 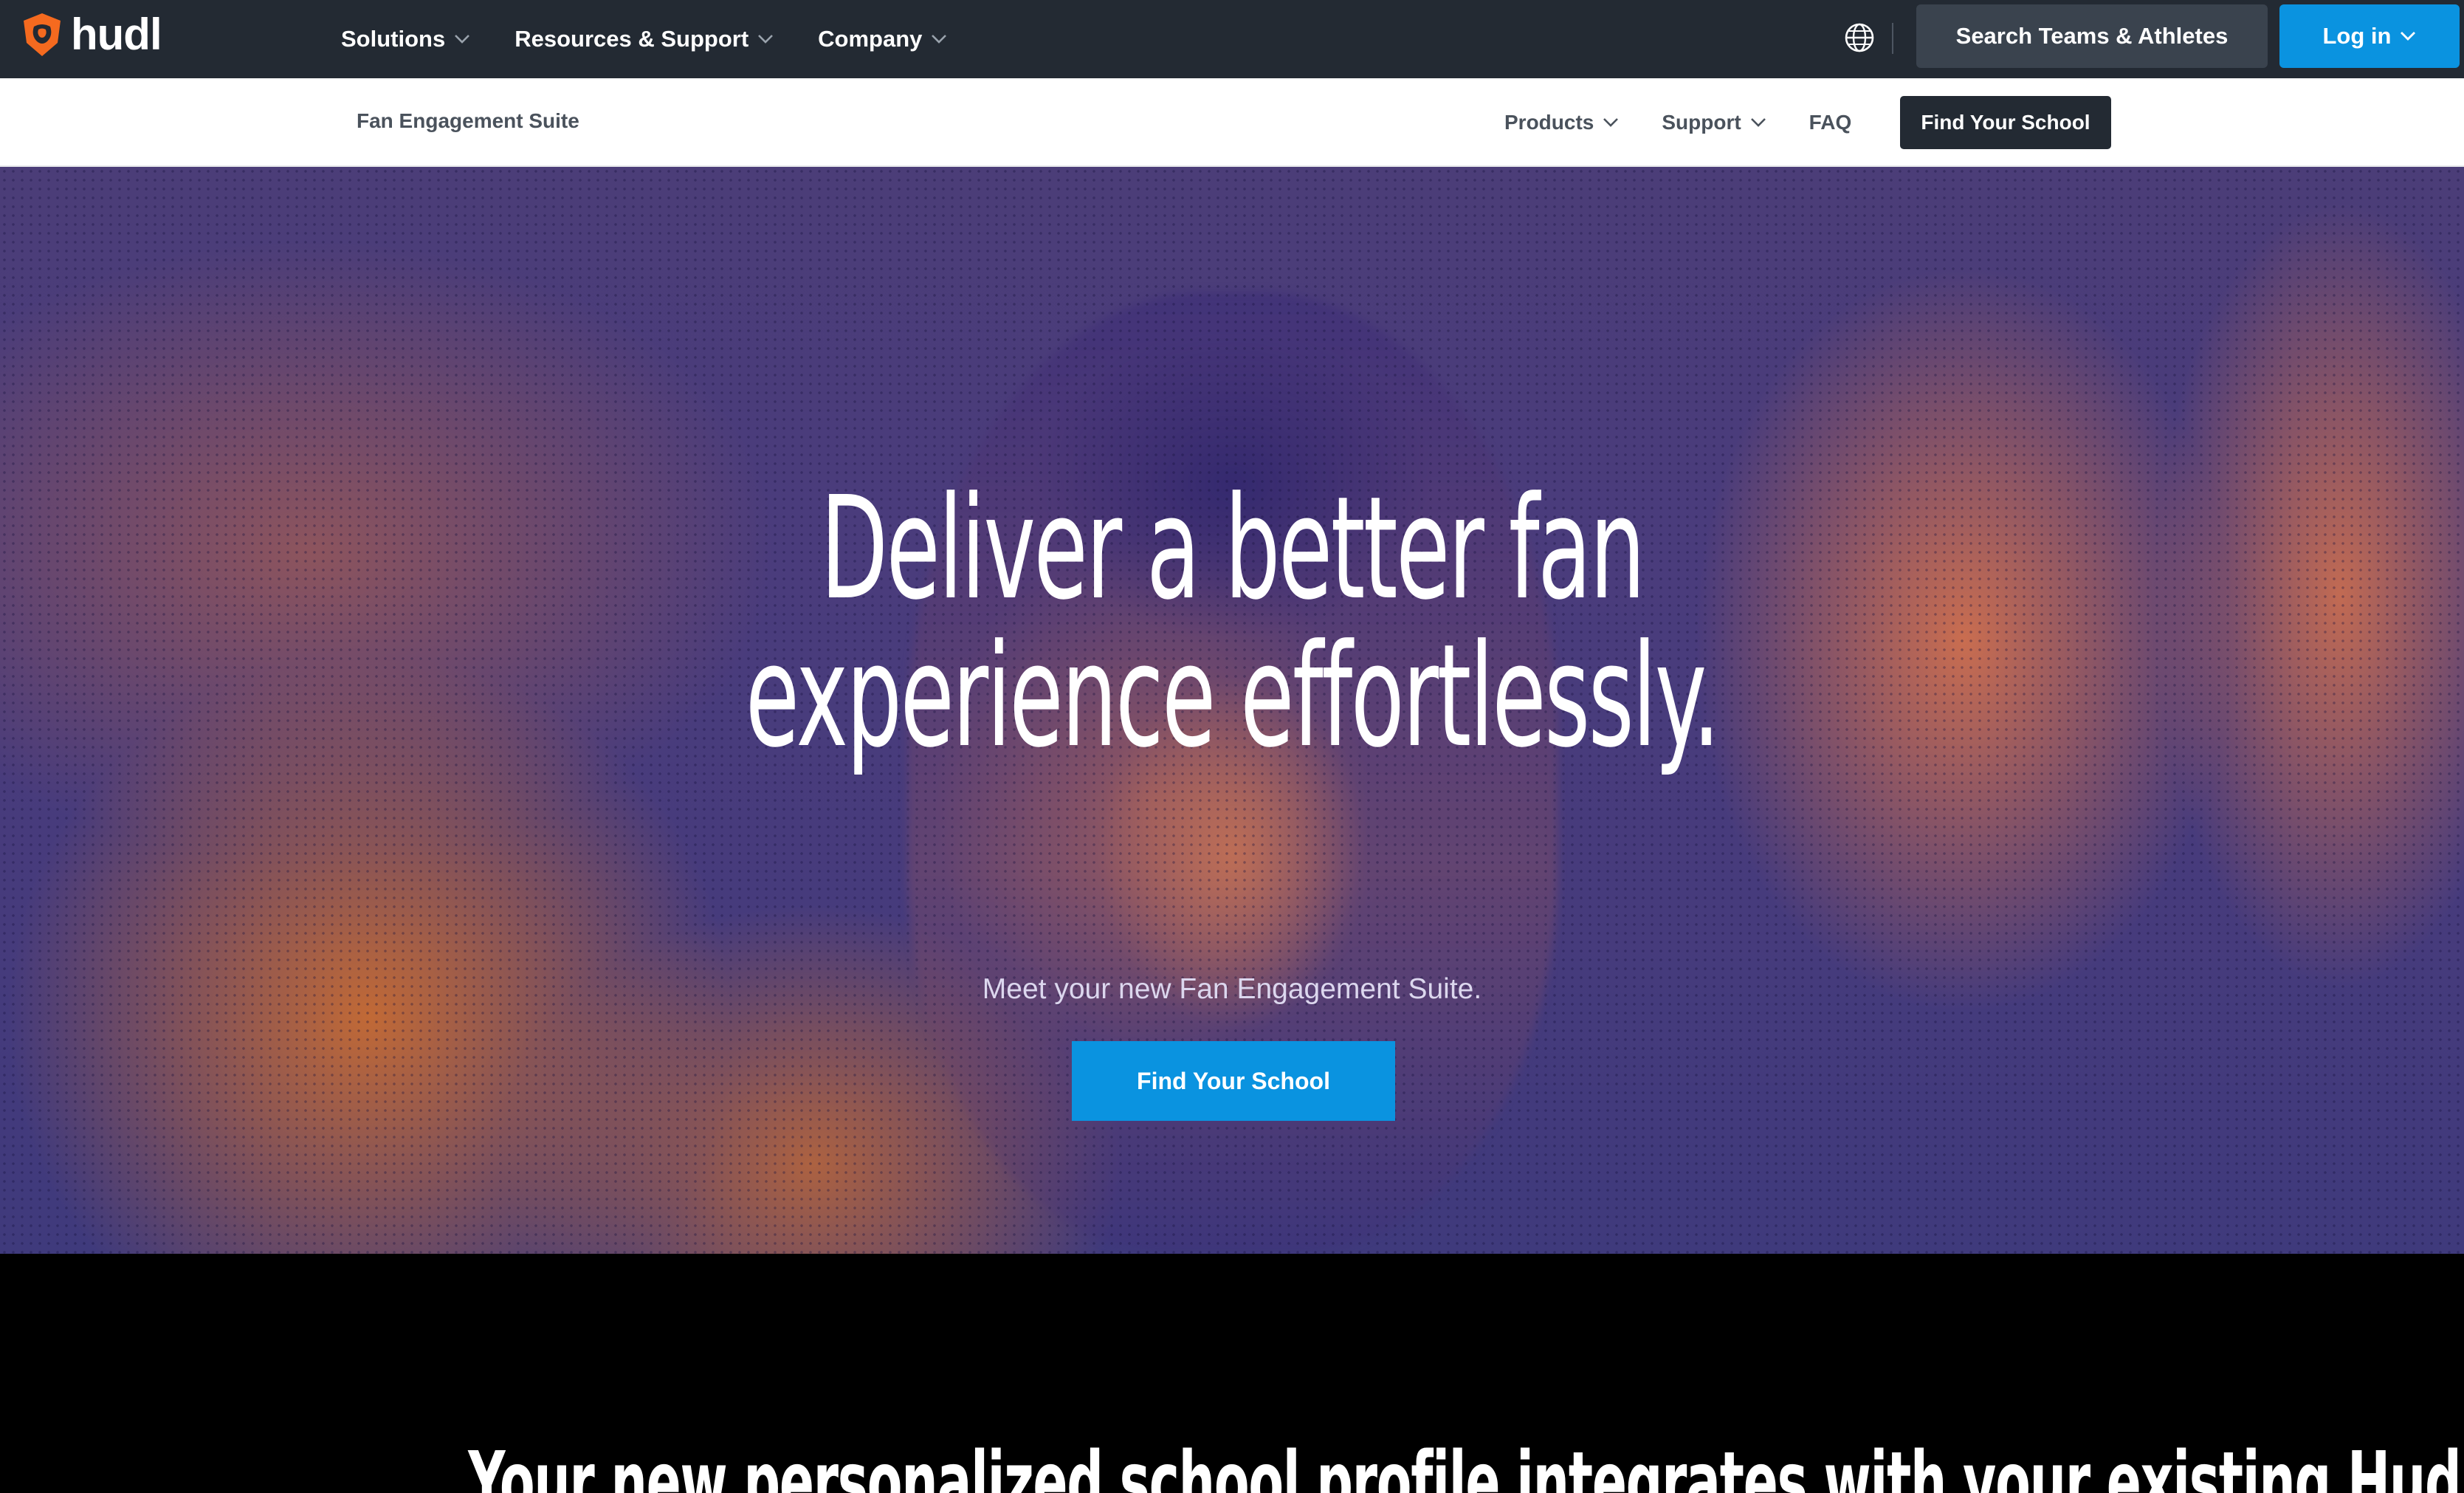 I want to click on subnav-item-products-label: Products, so click(x=1549, y=122).